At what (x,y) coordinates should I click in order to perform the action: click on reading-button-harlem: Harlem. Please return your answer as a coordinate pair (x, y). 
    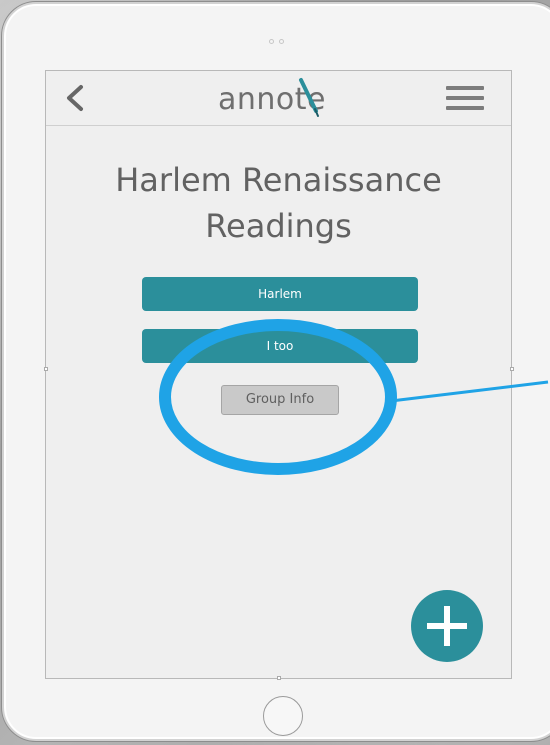
    Looking at the image, I should click on (280, 294).